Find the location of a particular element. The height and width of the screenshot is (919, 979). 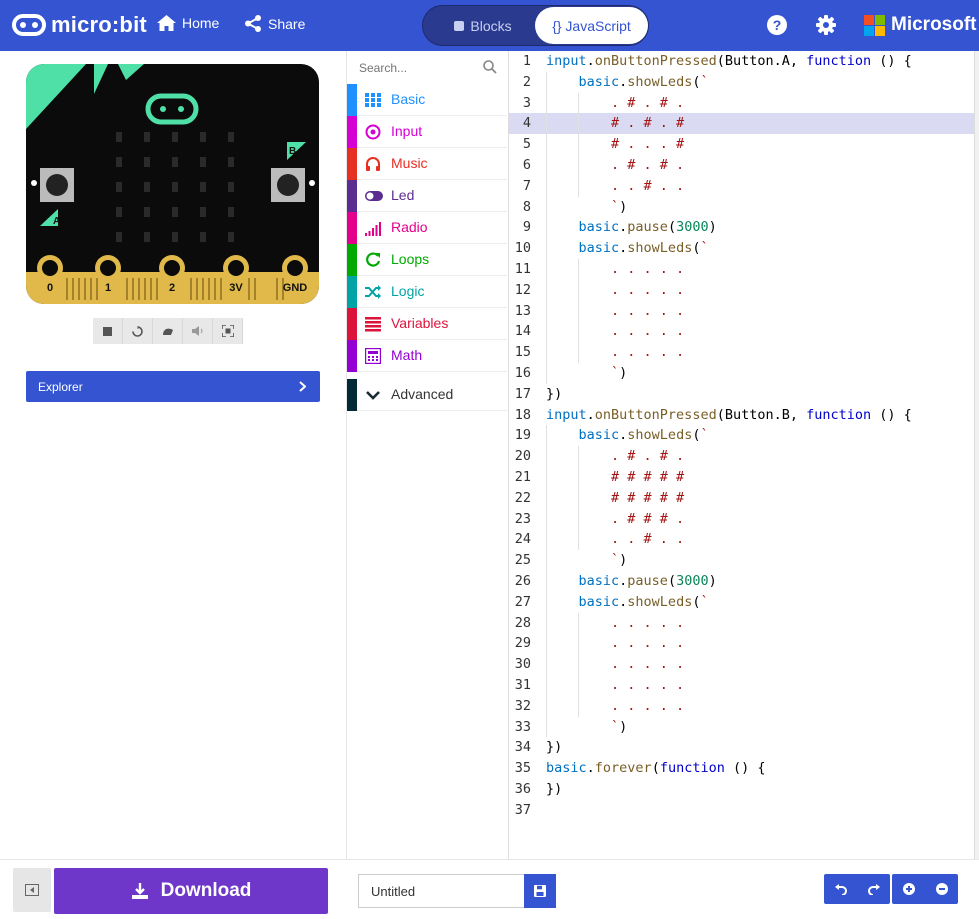

share-label: Share is located at coordinates (287, 23).